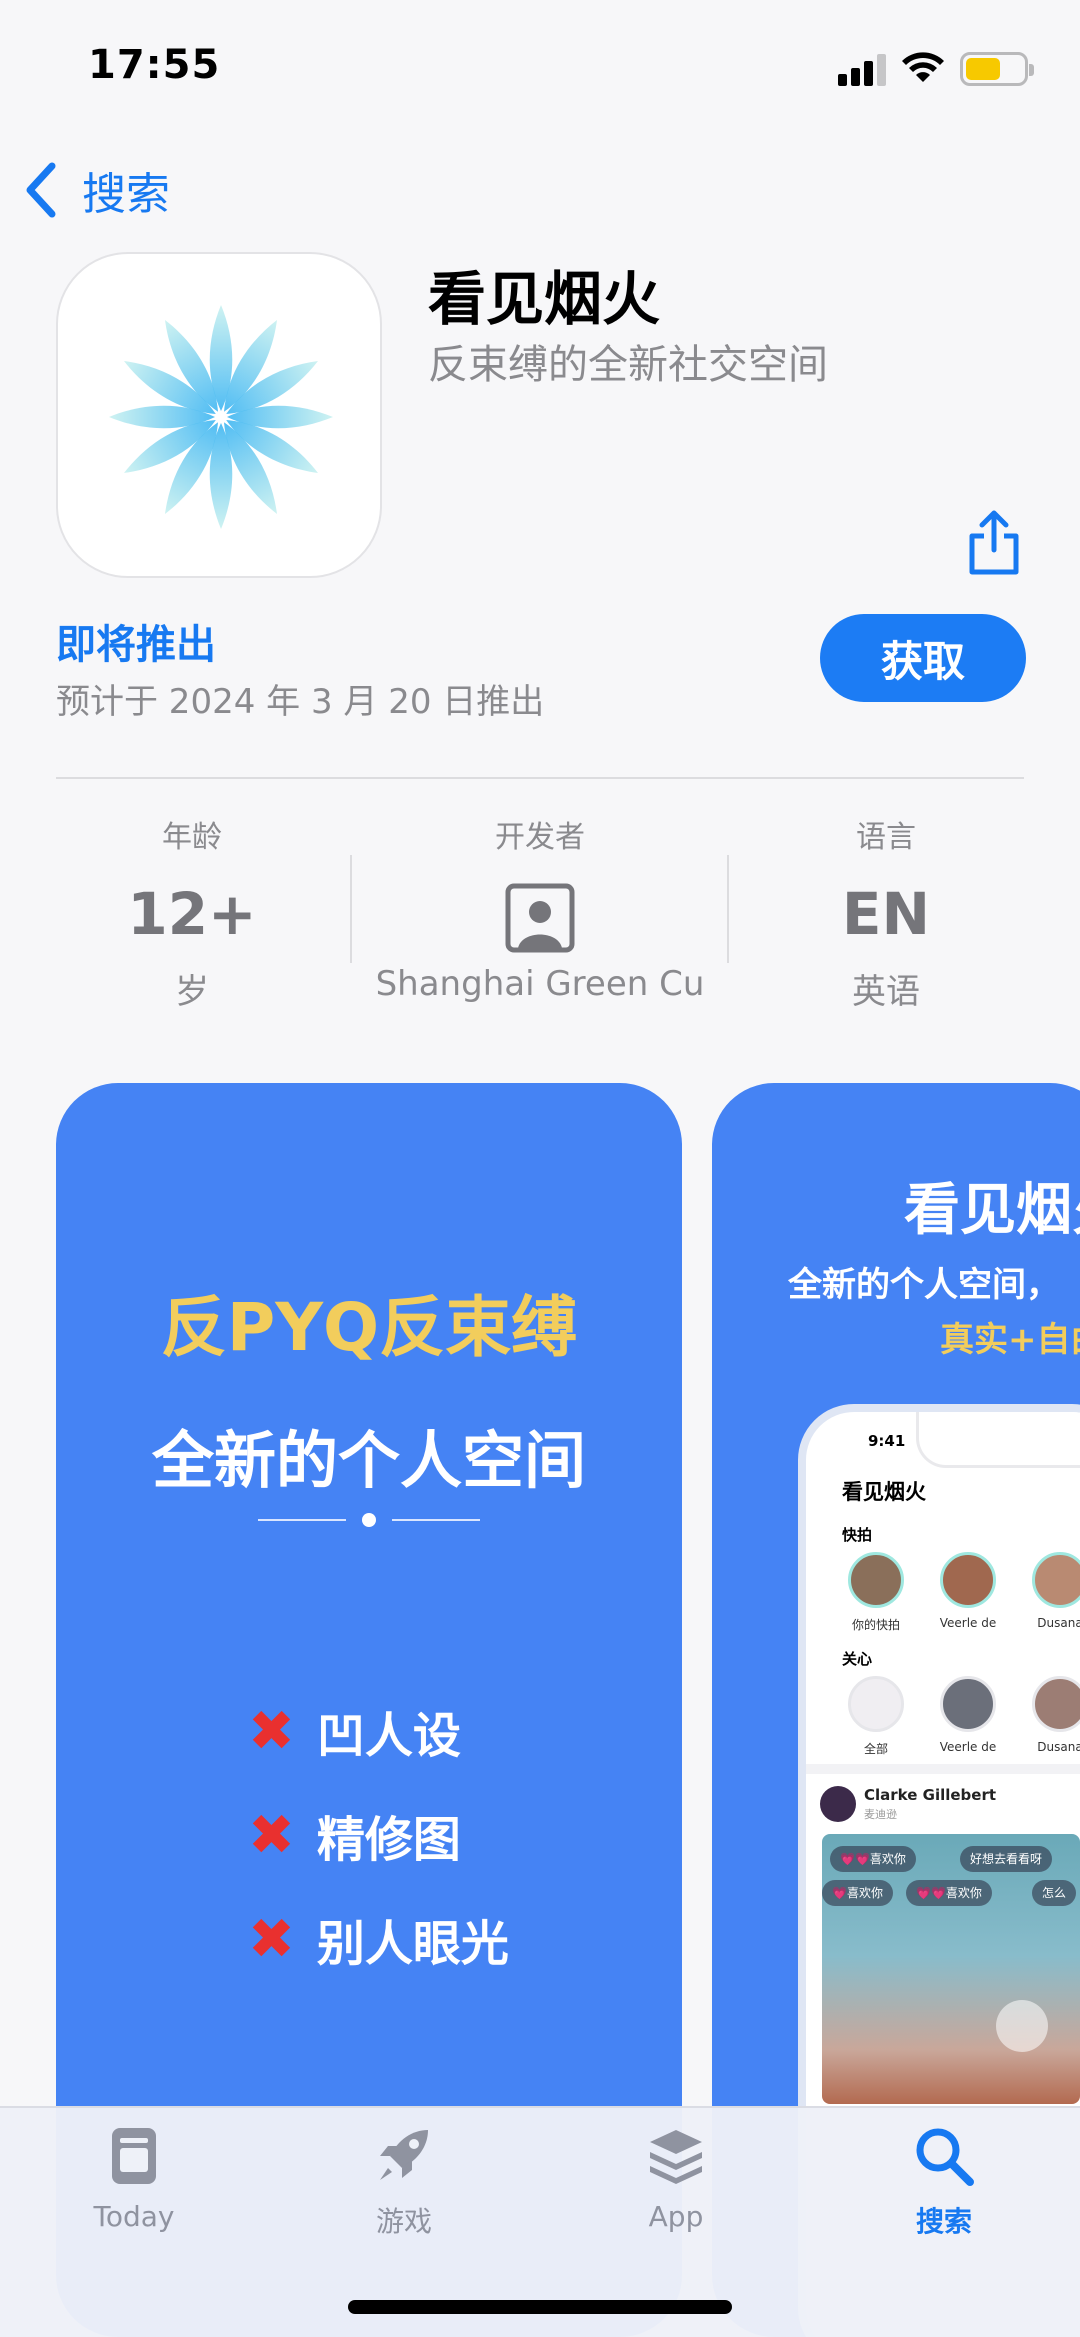 Image resolution: width=1080 pixels, height=2337 pixels. Describe the element at coordinates (863, 69) in the screenshot. I see `cellular-signal-icon` at that location.